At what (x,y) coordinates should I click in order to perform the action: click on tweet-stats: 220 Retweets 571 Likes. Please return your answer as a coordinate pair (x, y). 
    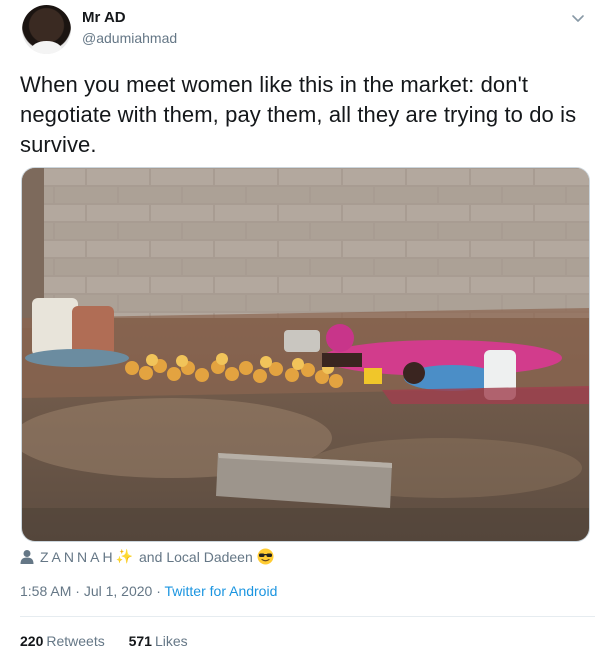
    Looking at the image, I should click on (114, 641).